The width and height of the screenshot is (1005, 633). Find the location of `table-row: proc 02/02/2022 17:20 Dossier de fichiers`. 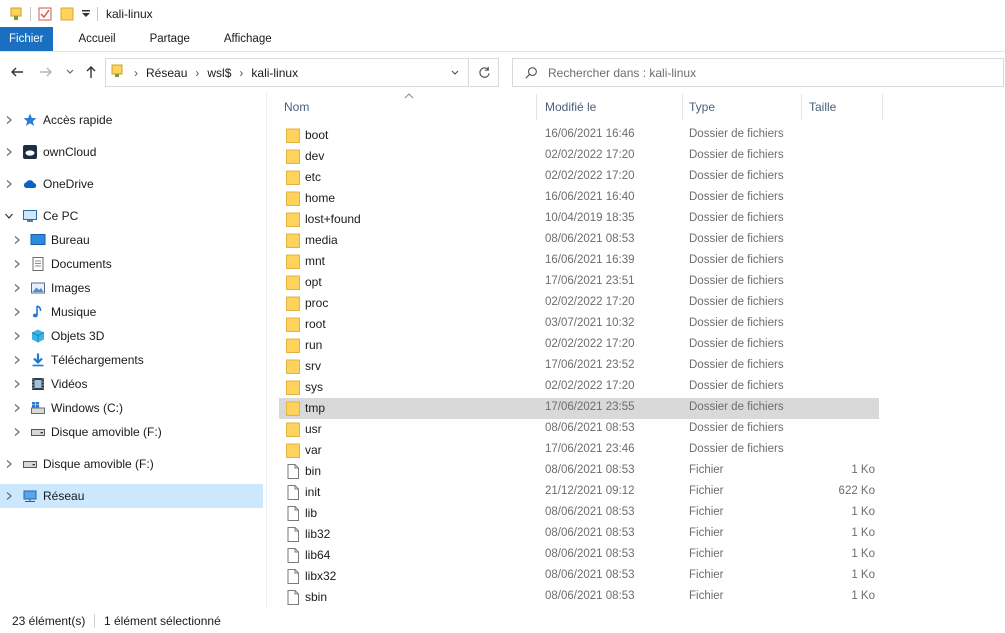

table-row: proc 02/02/2022 17:20 Dossier de fichiers is located at coordinates (579, 303).